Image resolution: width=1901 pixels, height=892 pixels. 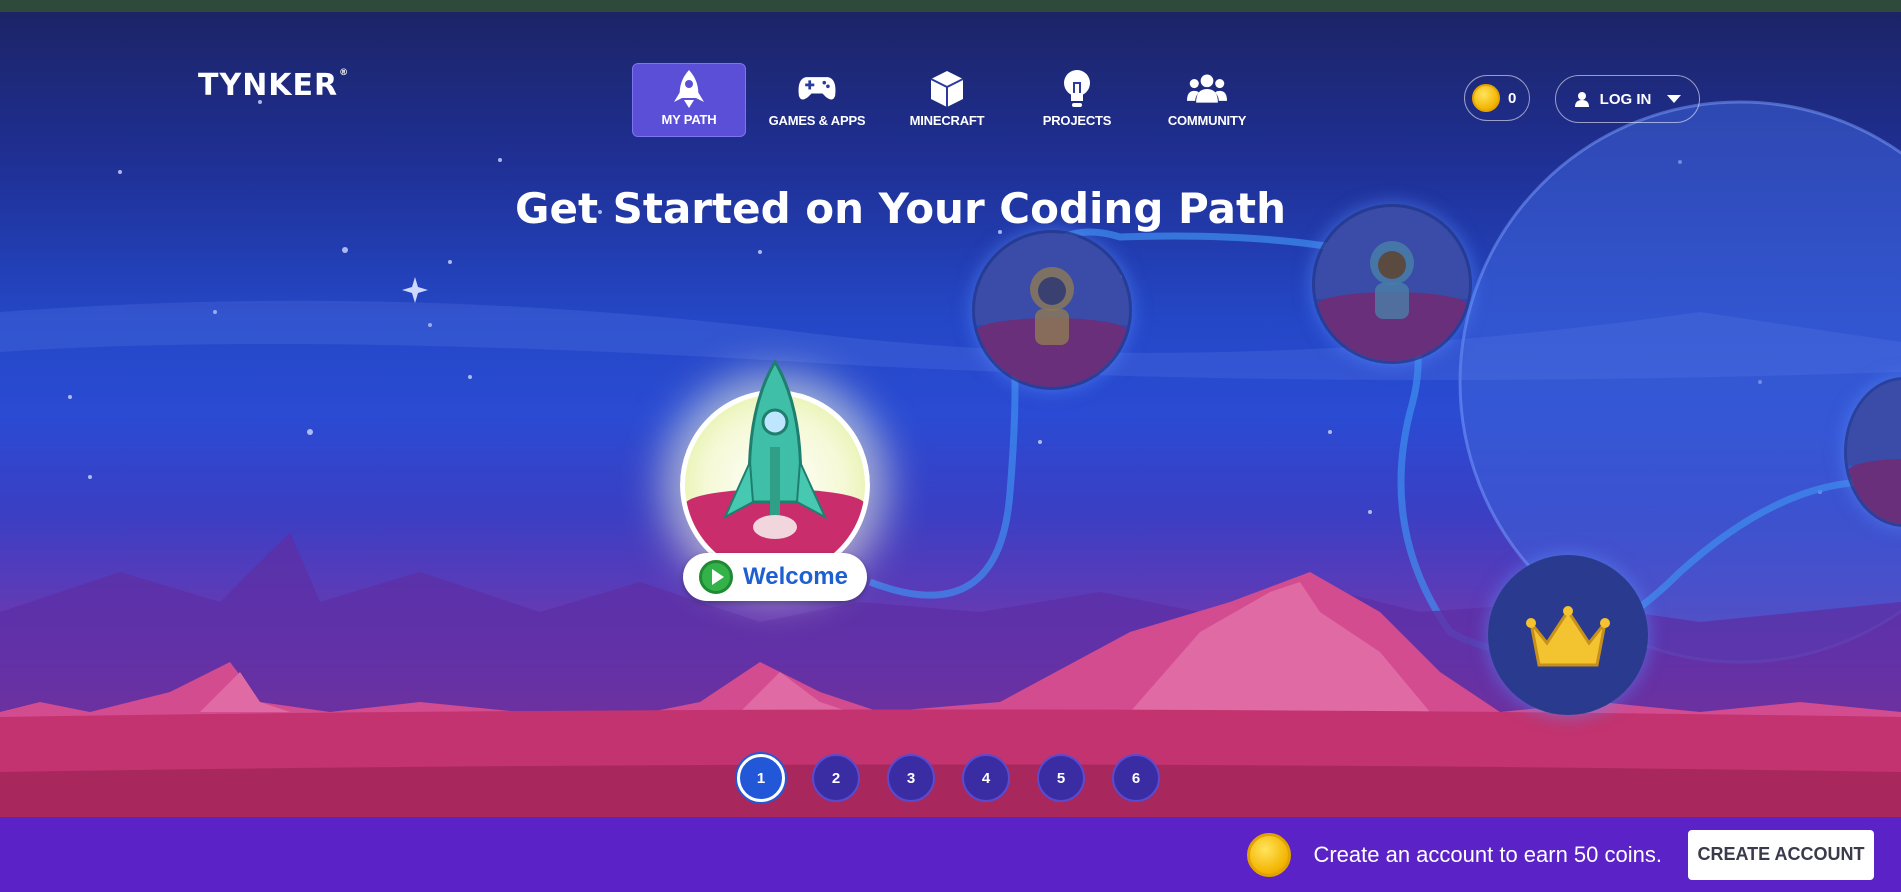 I want to click on create-account-button: CREATE ACCOUNT, so click(x=1781, y=854).